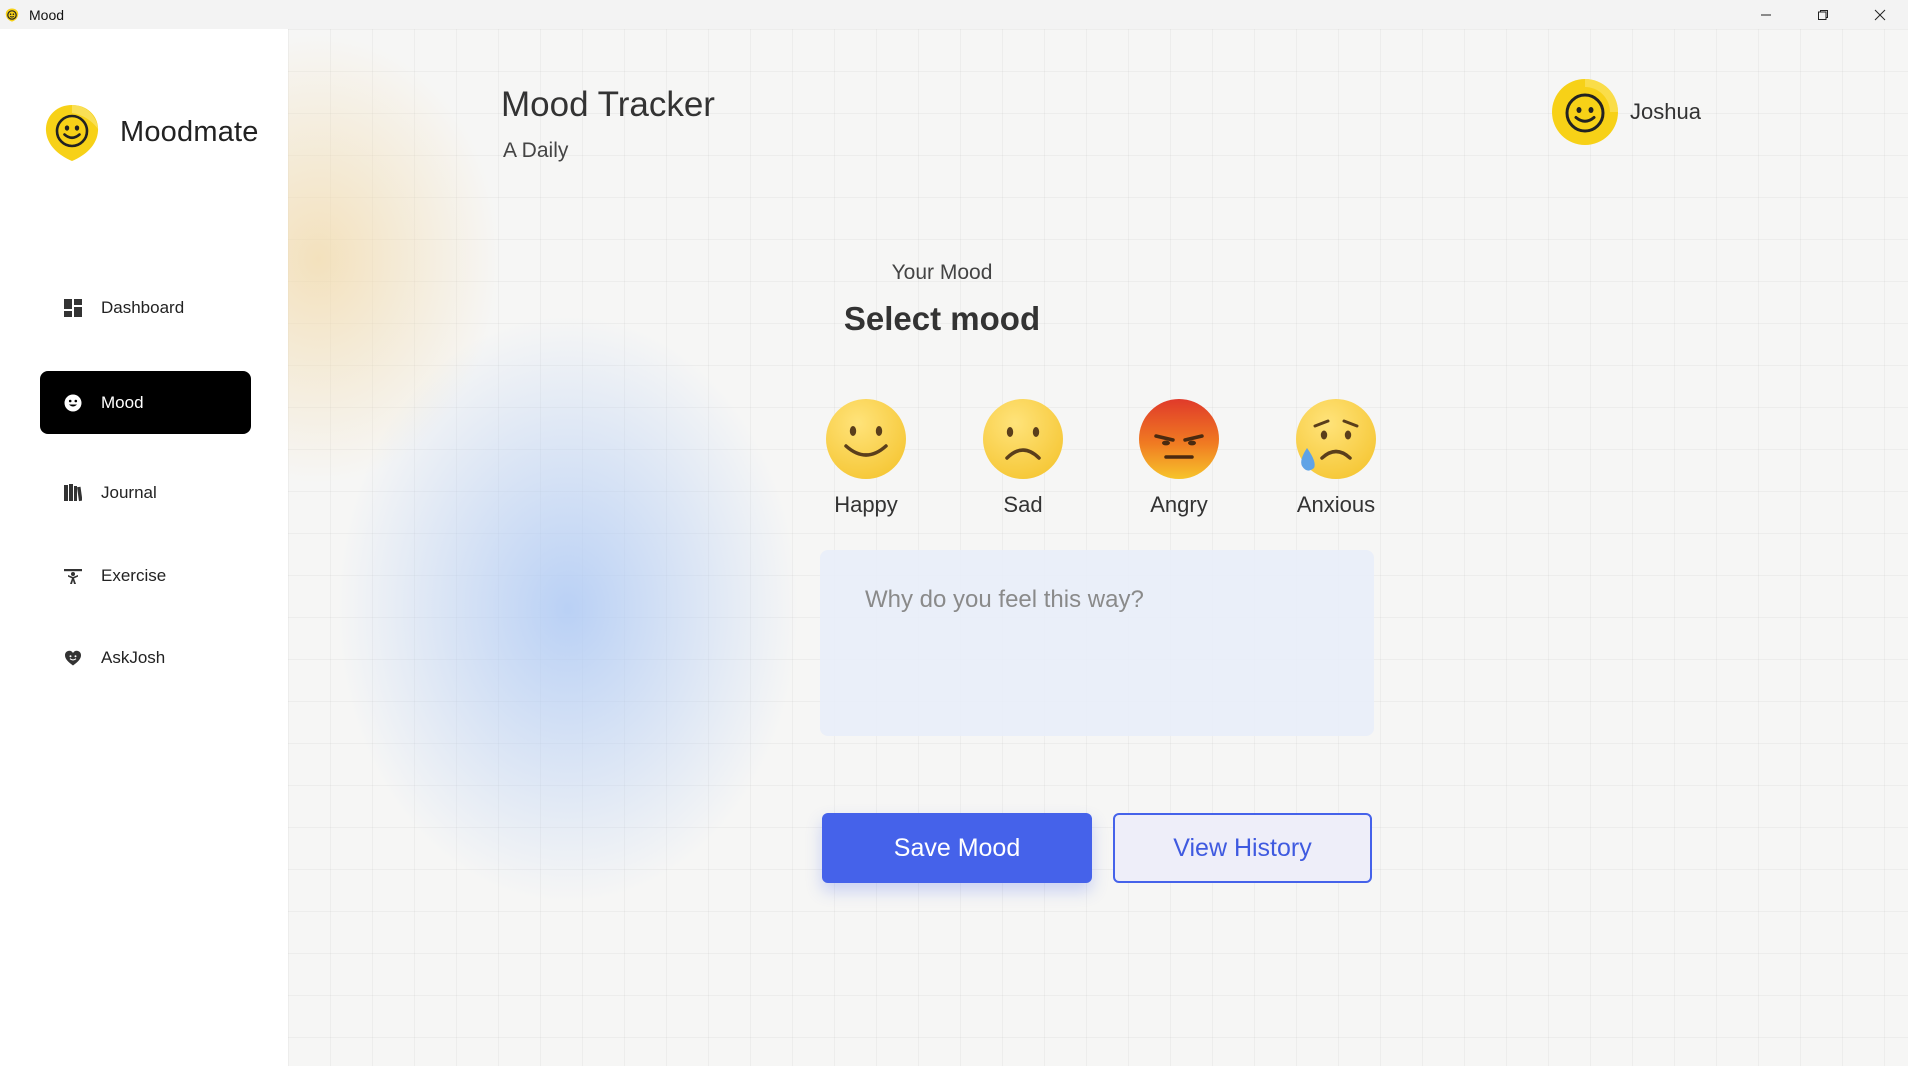 The width and height of the screenshot is (1908, 1066). I want to click on page-title: Mood Tracker, so click(608, 104).